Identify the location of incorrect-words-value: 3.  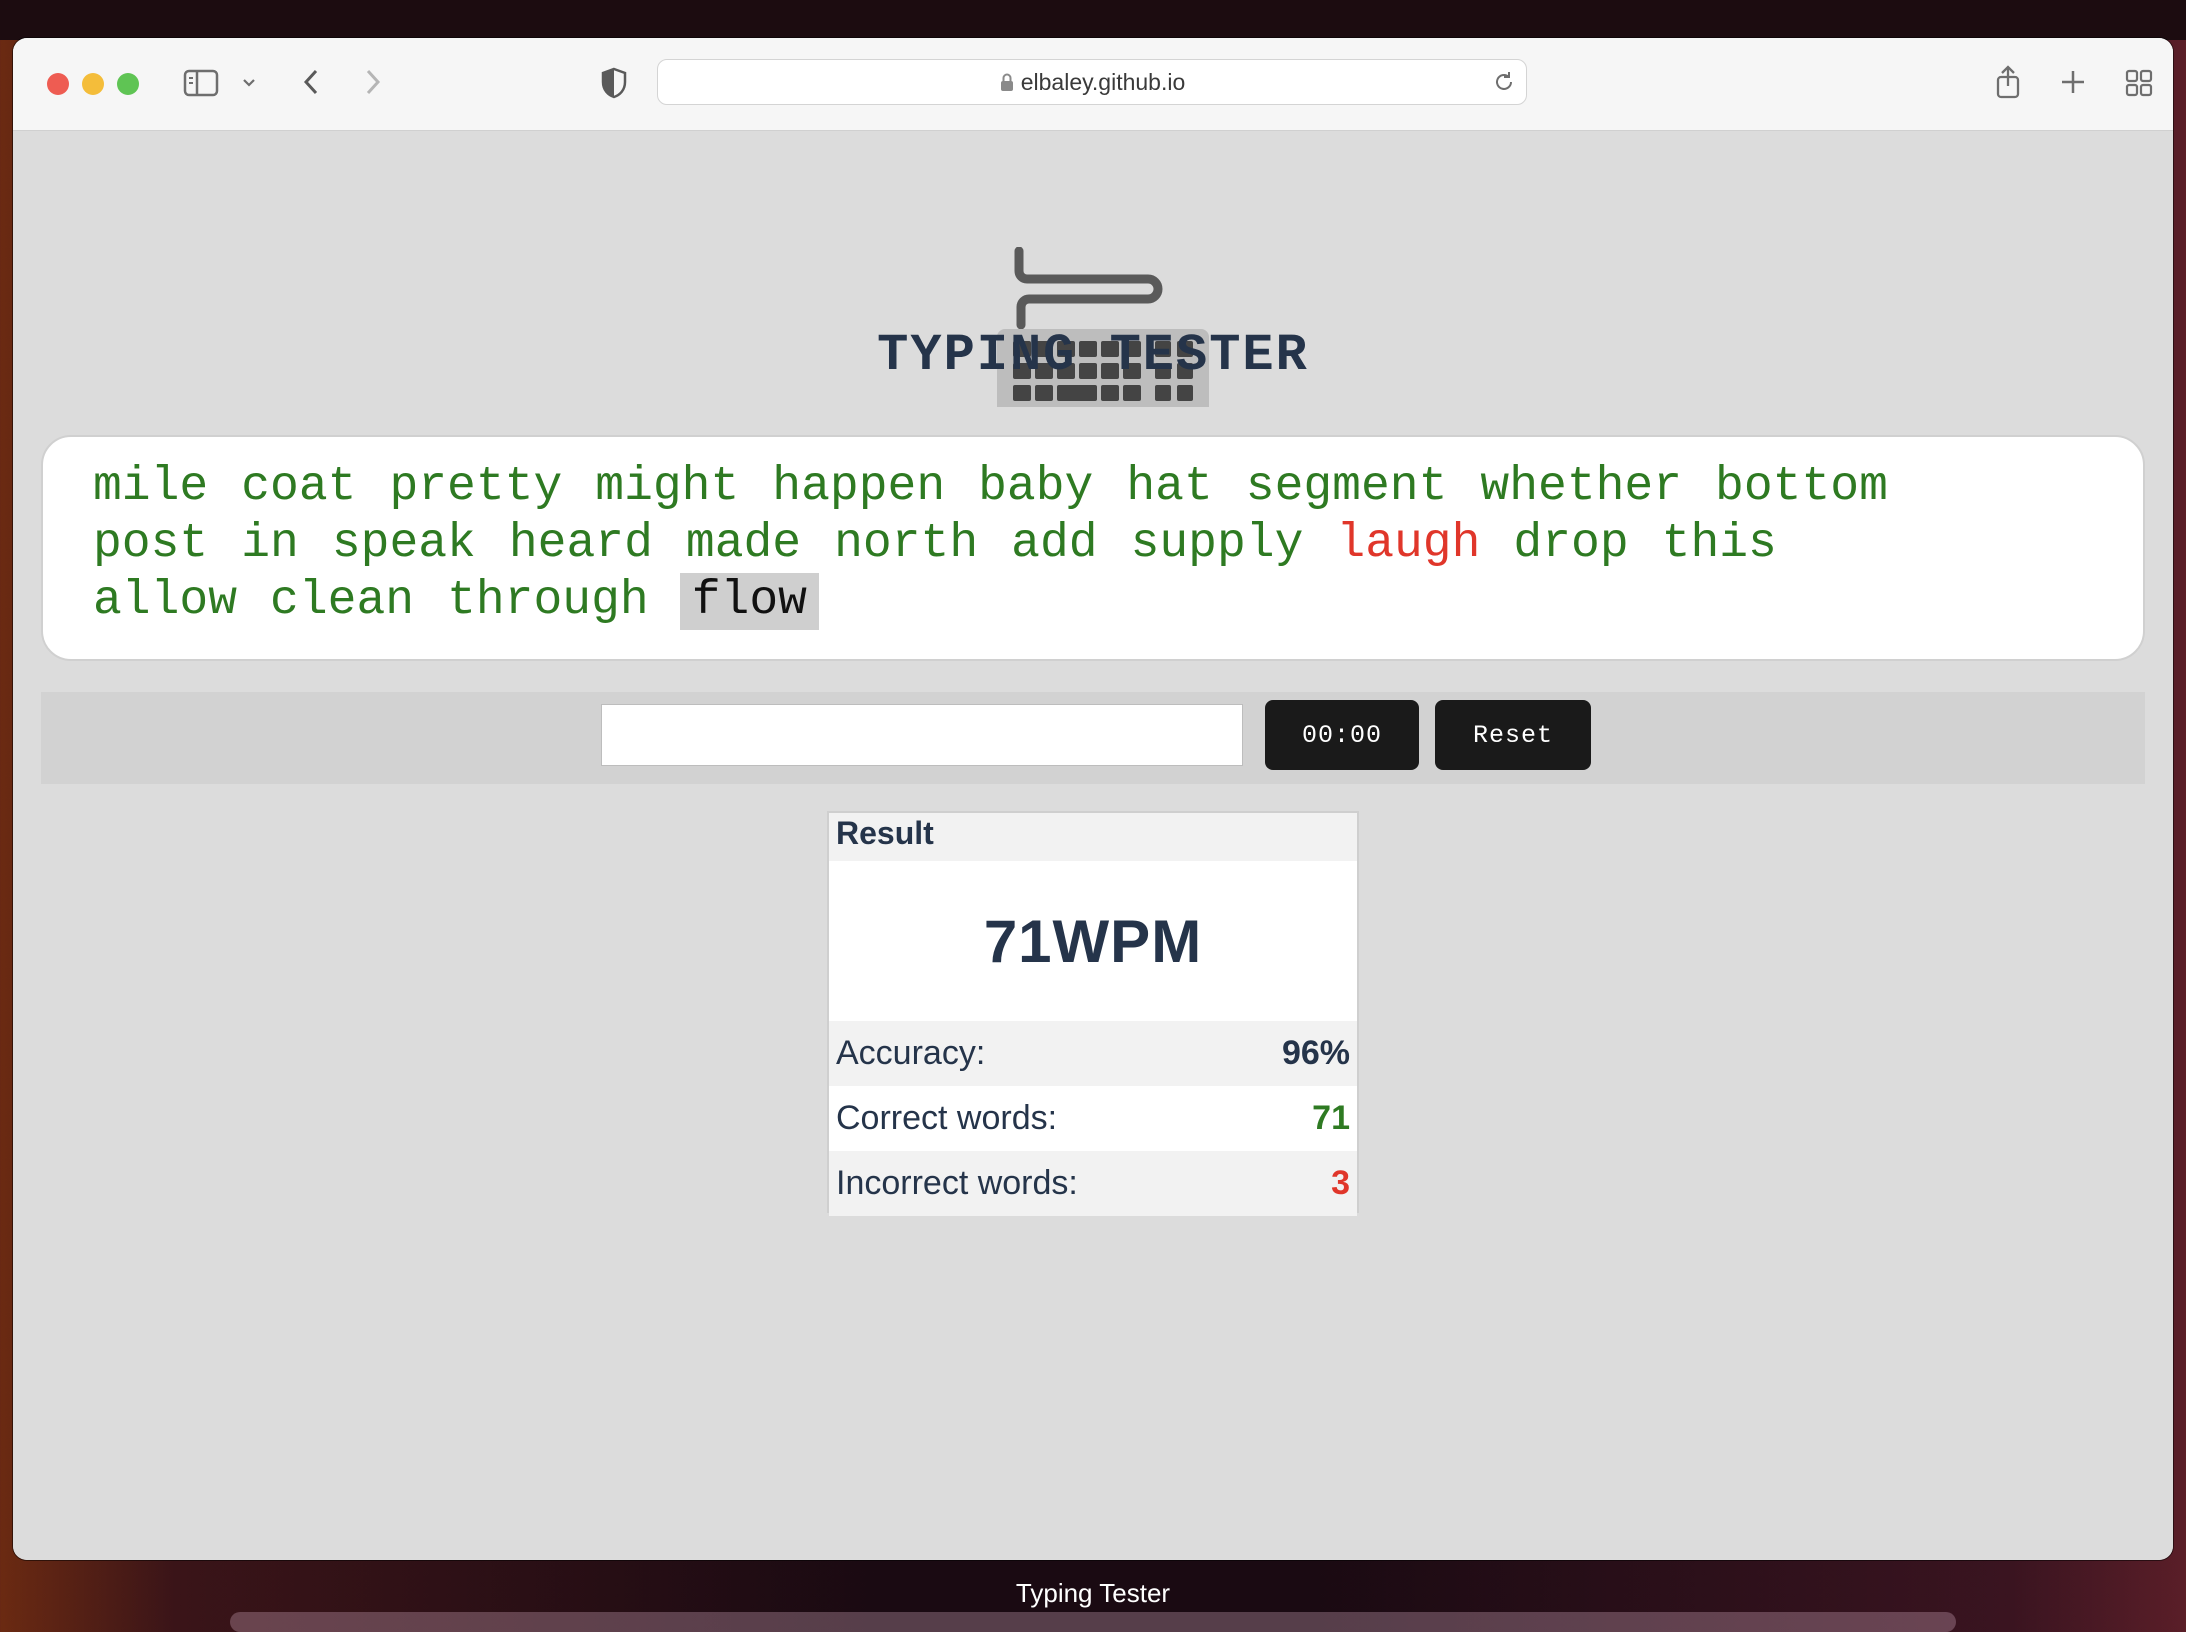
(1340, 1183).